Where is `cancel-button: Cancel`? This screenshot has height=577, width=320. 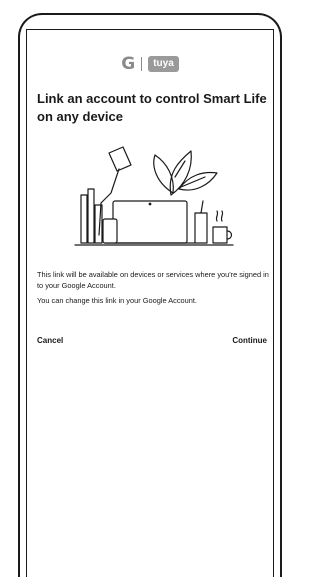
cancel-button: Cancel is located at coordinates (50, 340).